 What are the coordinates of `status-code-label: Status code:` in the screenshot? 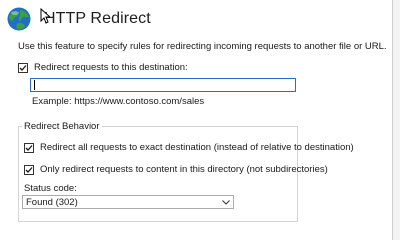 It's located at (50, 188).